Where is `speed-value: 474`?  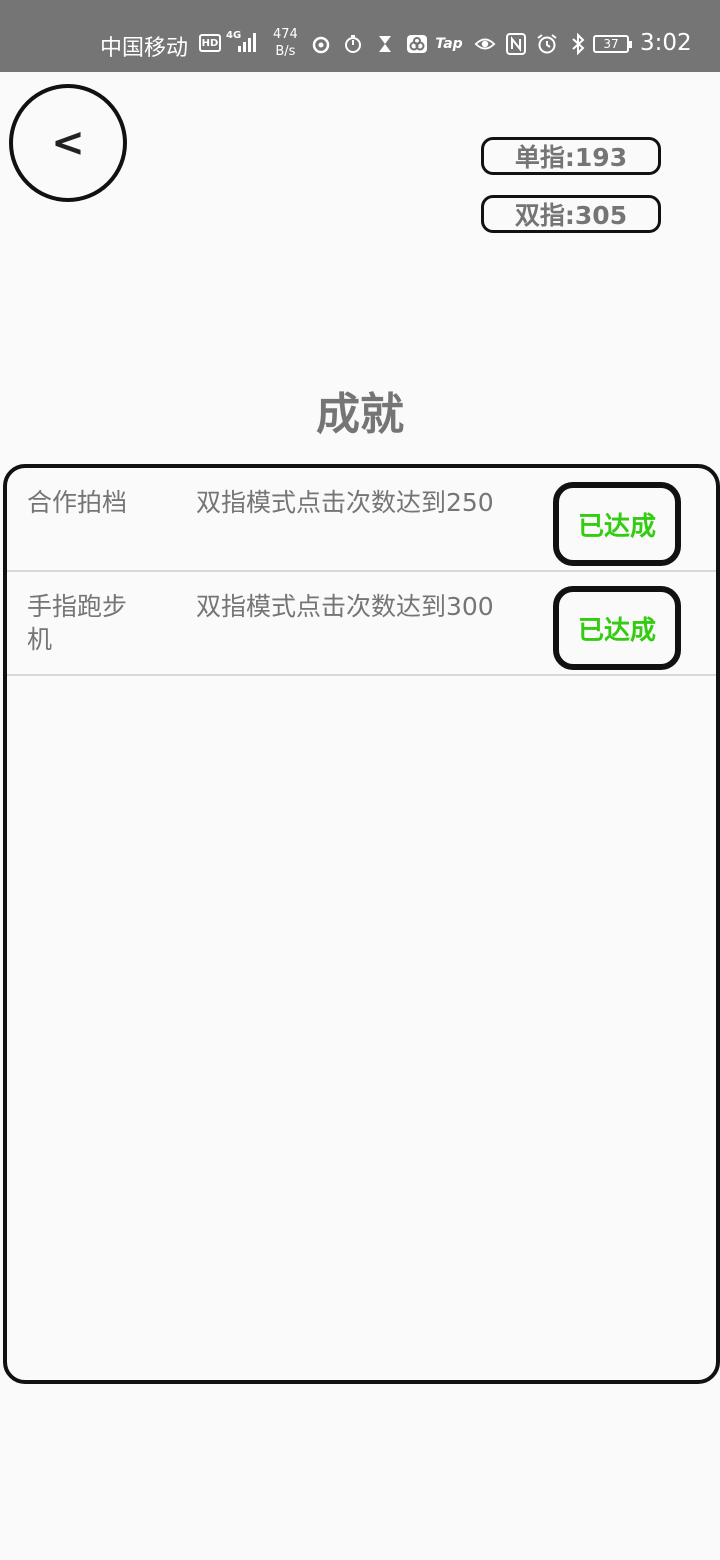 speed-value: 474 is located at coordinates (285, 34).